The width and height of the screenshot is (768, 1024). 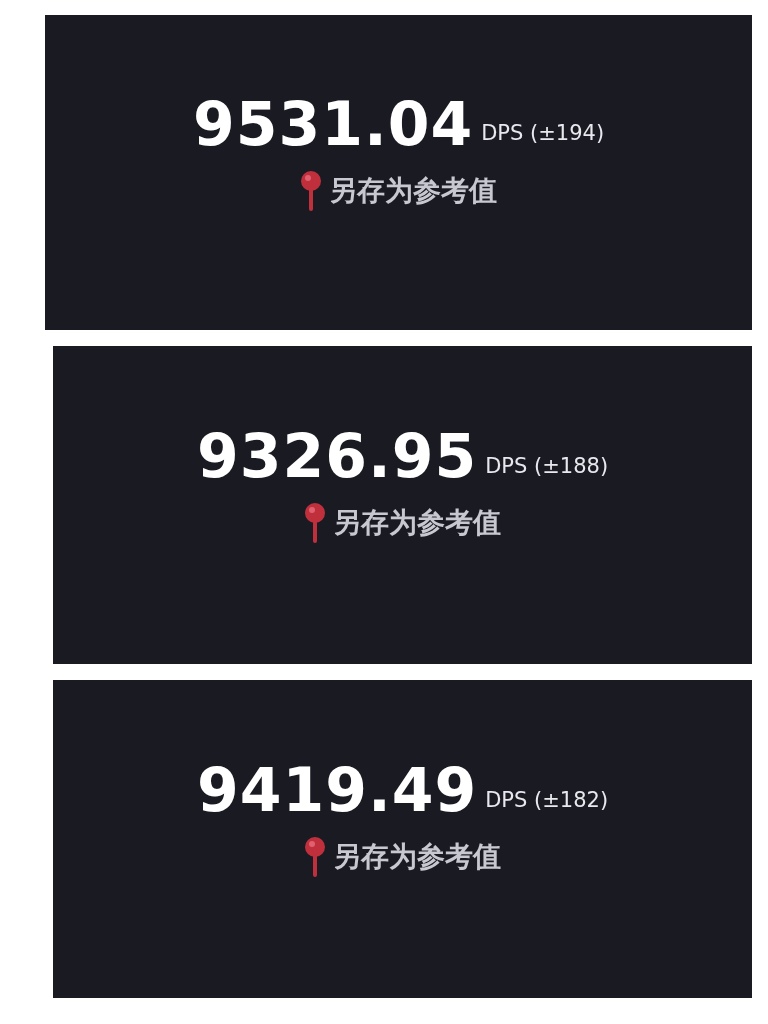 What do you see at coordinates (337, 790) in the screenshot?
I see `dps-value: 9419.49` at bounding box center [337, 790].